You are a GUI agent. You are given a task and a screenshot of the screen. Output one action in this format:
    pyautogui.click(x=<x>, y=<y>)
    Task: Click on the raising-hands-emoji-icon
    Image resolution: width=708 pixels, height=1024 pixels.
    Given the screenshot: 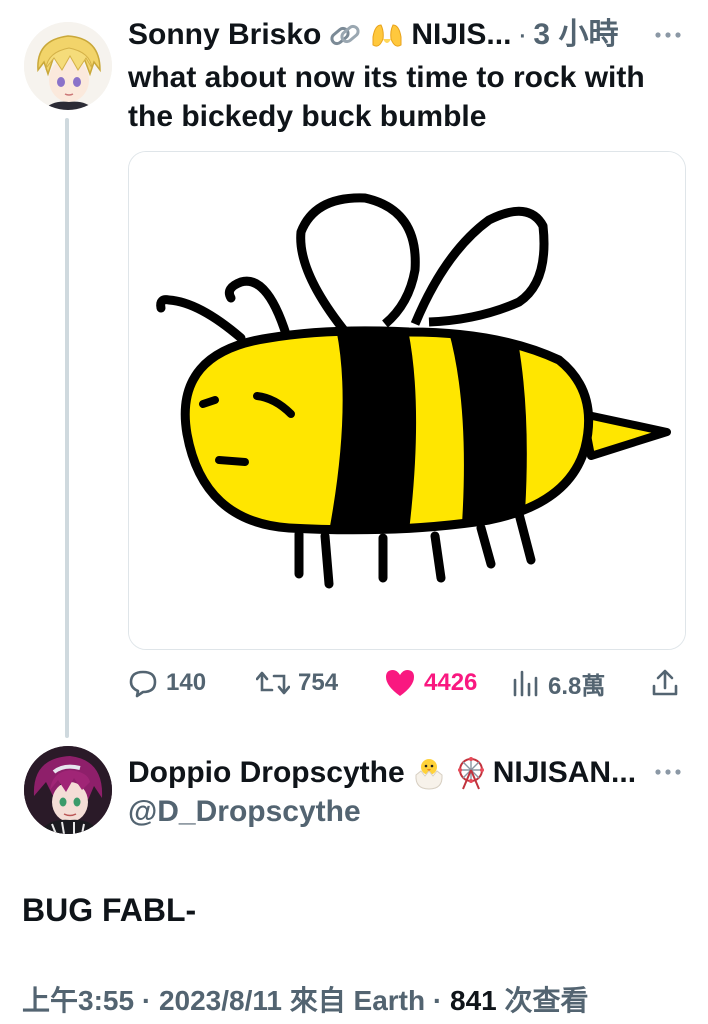 What is the action you would take?
    pyautogui.click(x=387, y=35)
    